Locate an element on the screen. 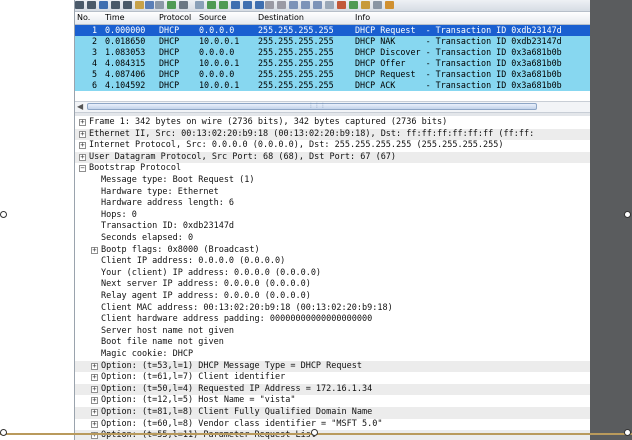  go-back-icon is located at coordinates (211, 5).